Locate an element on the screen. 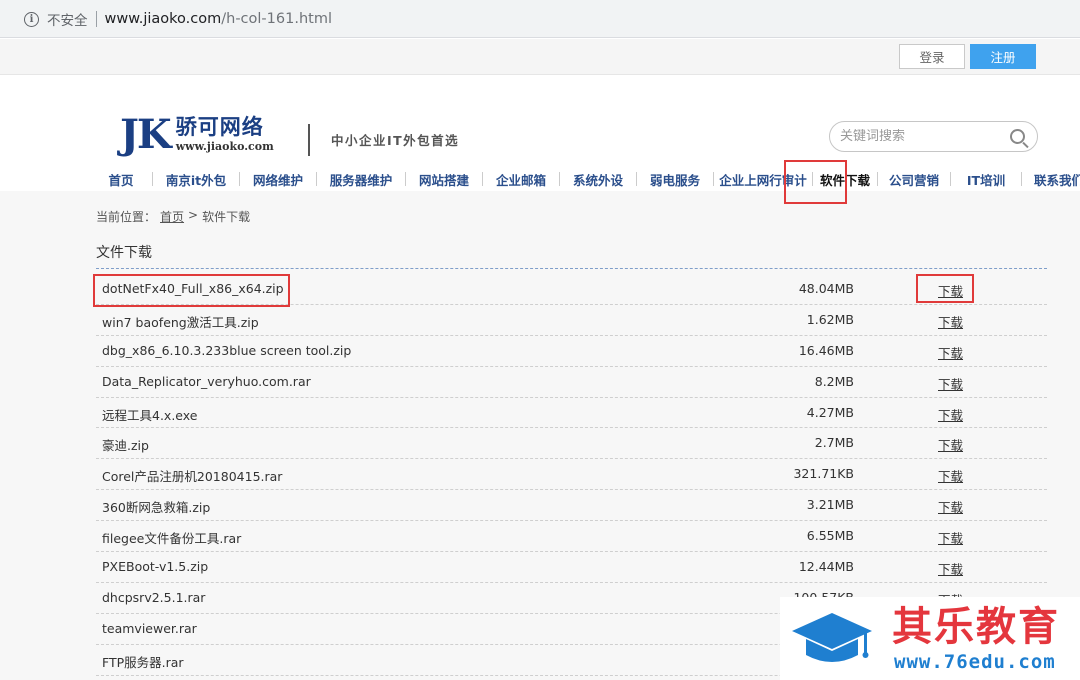  file-size: 16.46MB is located at coordinates (826, 350).